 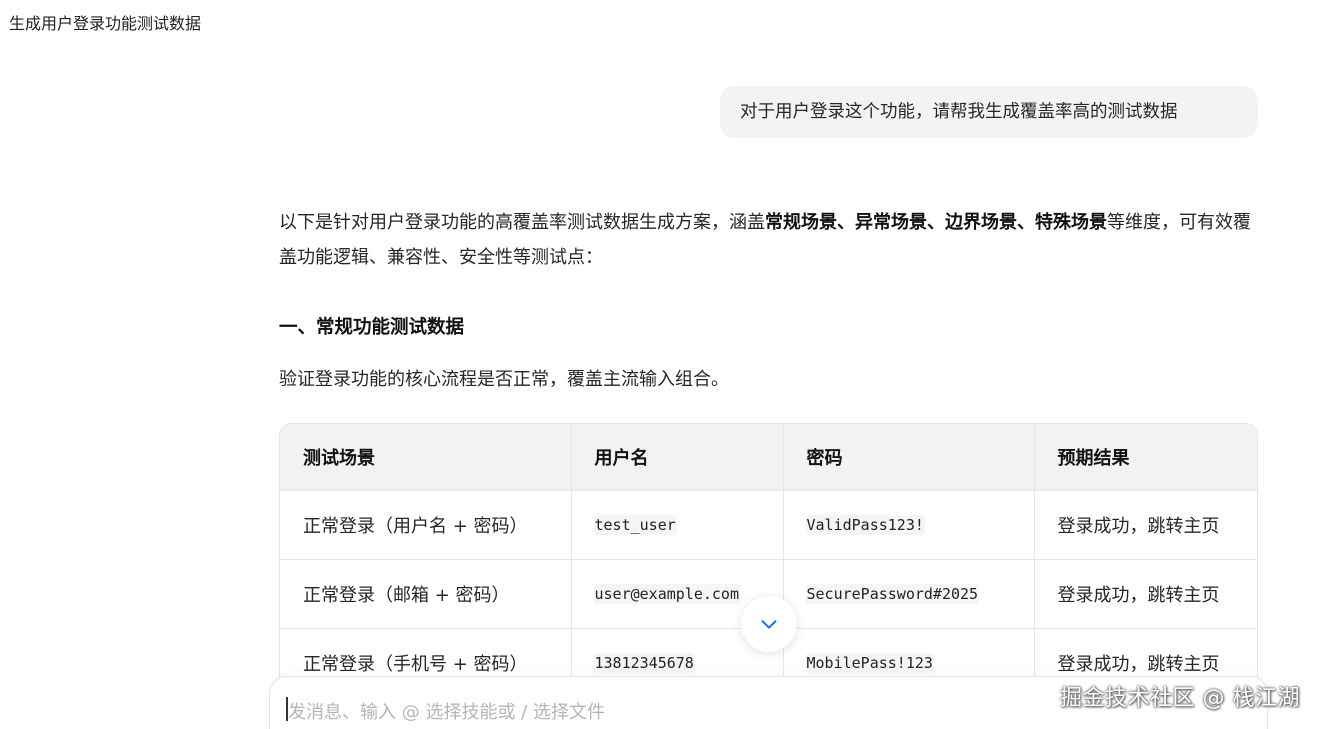 I want to click on header-expected: 预期结果, so click(x=1145, y=457).